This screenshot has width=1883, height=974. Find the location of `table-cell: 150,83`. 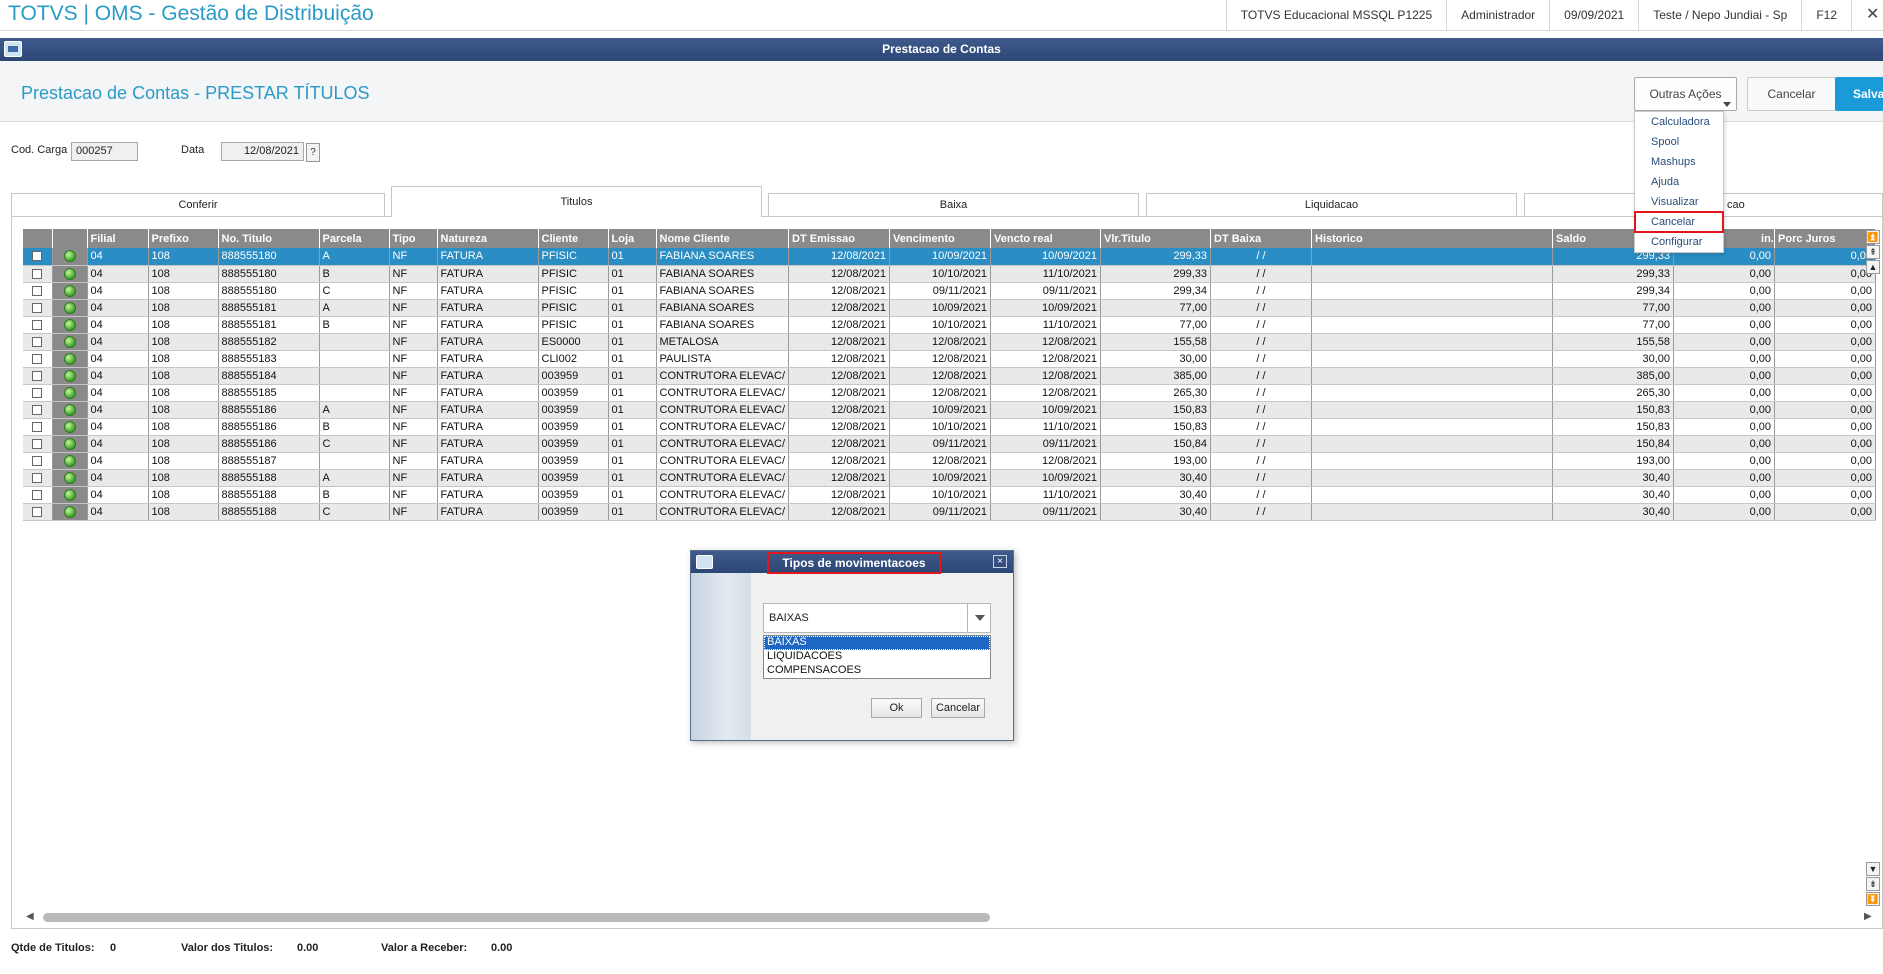

table-cell: 150,83 is located at coordinates (1613, 427).